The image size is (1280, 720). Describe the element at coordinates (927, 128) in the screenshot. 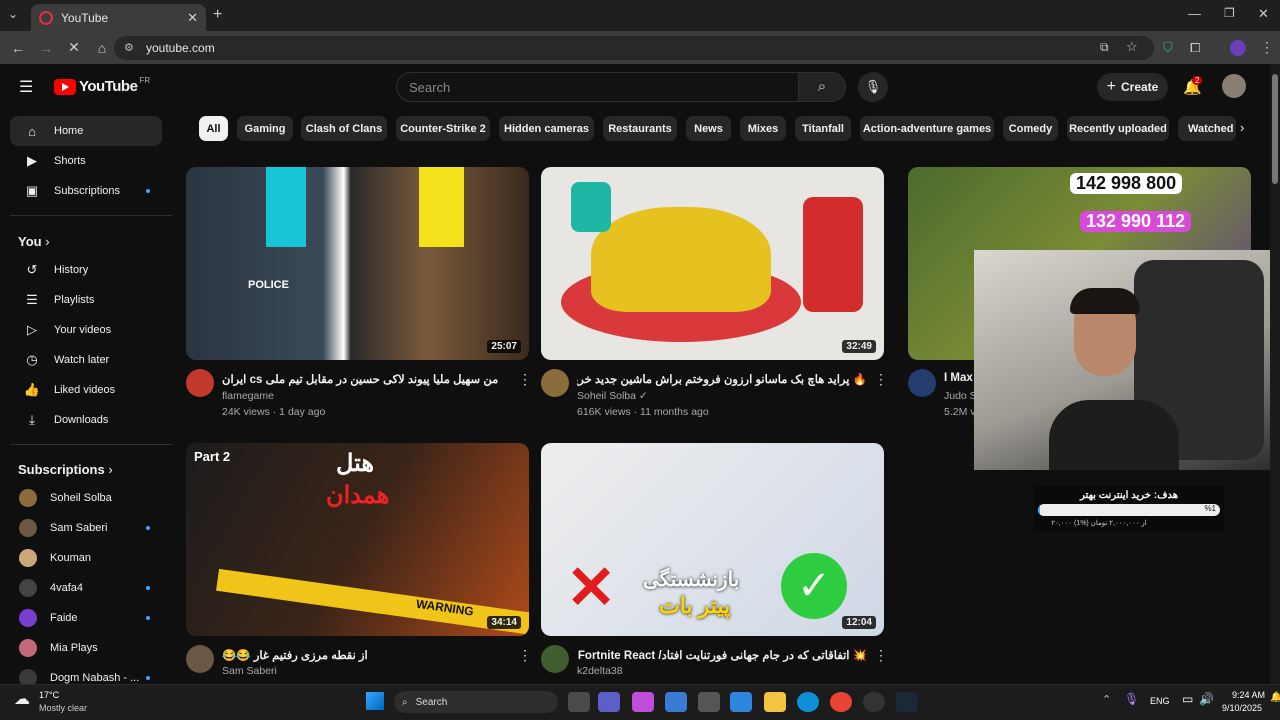

I see `chip-action-adventure-games: Action-adventure games` at that location.